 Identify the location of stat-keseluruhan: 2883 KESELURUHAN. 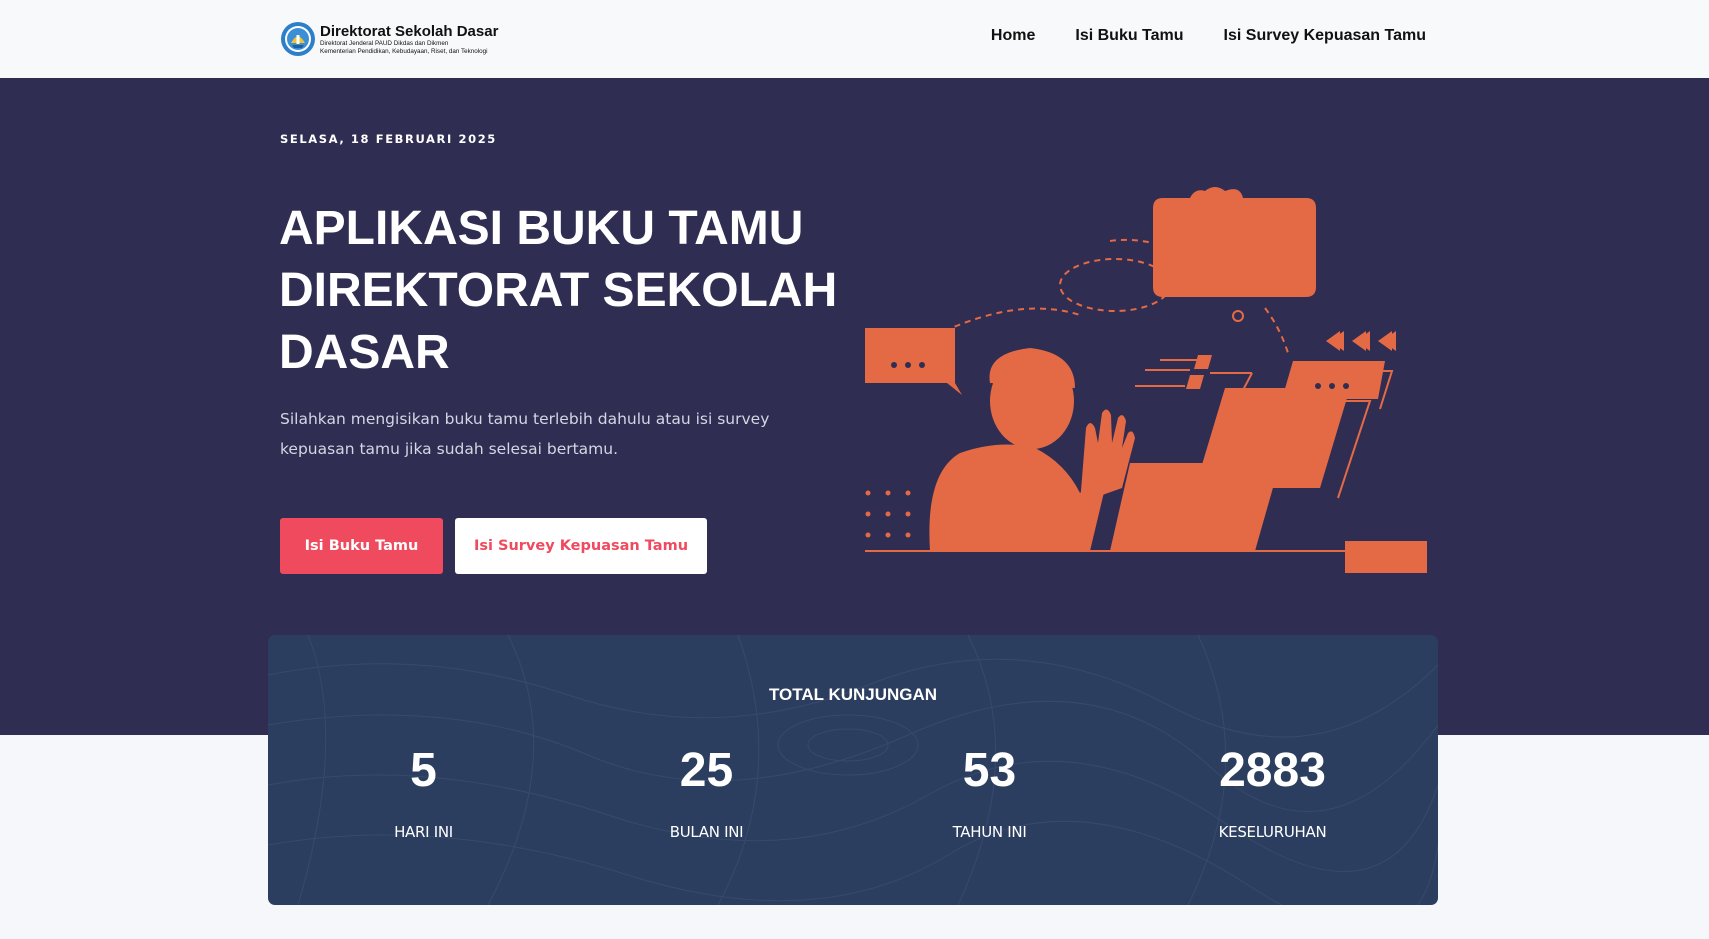
(1272, 793).